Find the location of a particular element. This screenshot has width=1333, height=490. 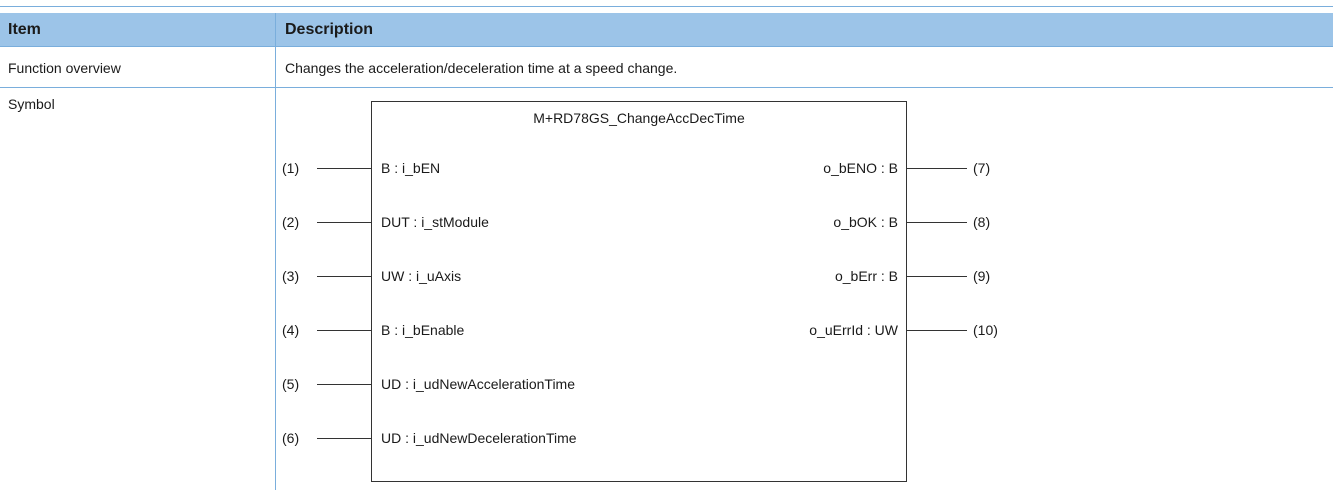

header-description: Description is located at coordinates (329, 29).